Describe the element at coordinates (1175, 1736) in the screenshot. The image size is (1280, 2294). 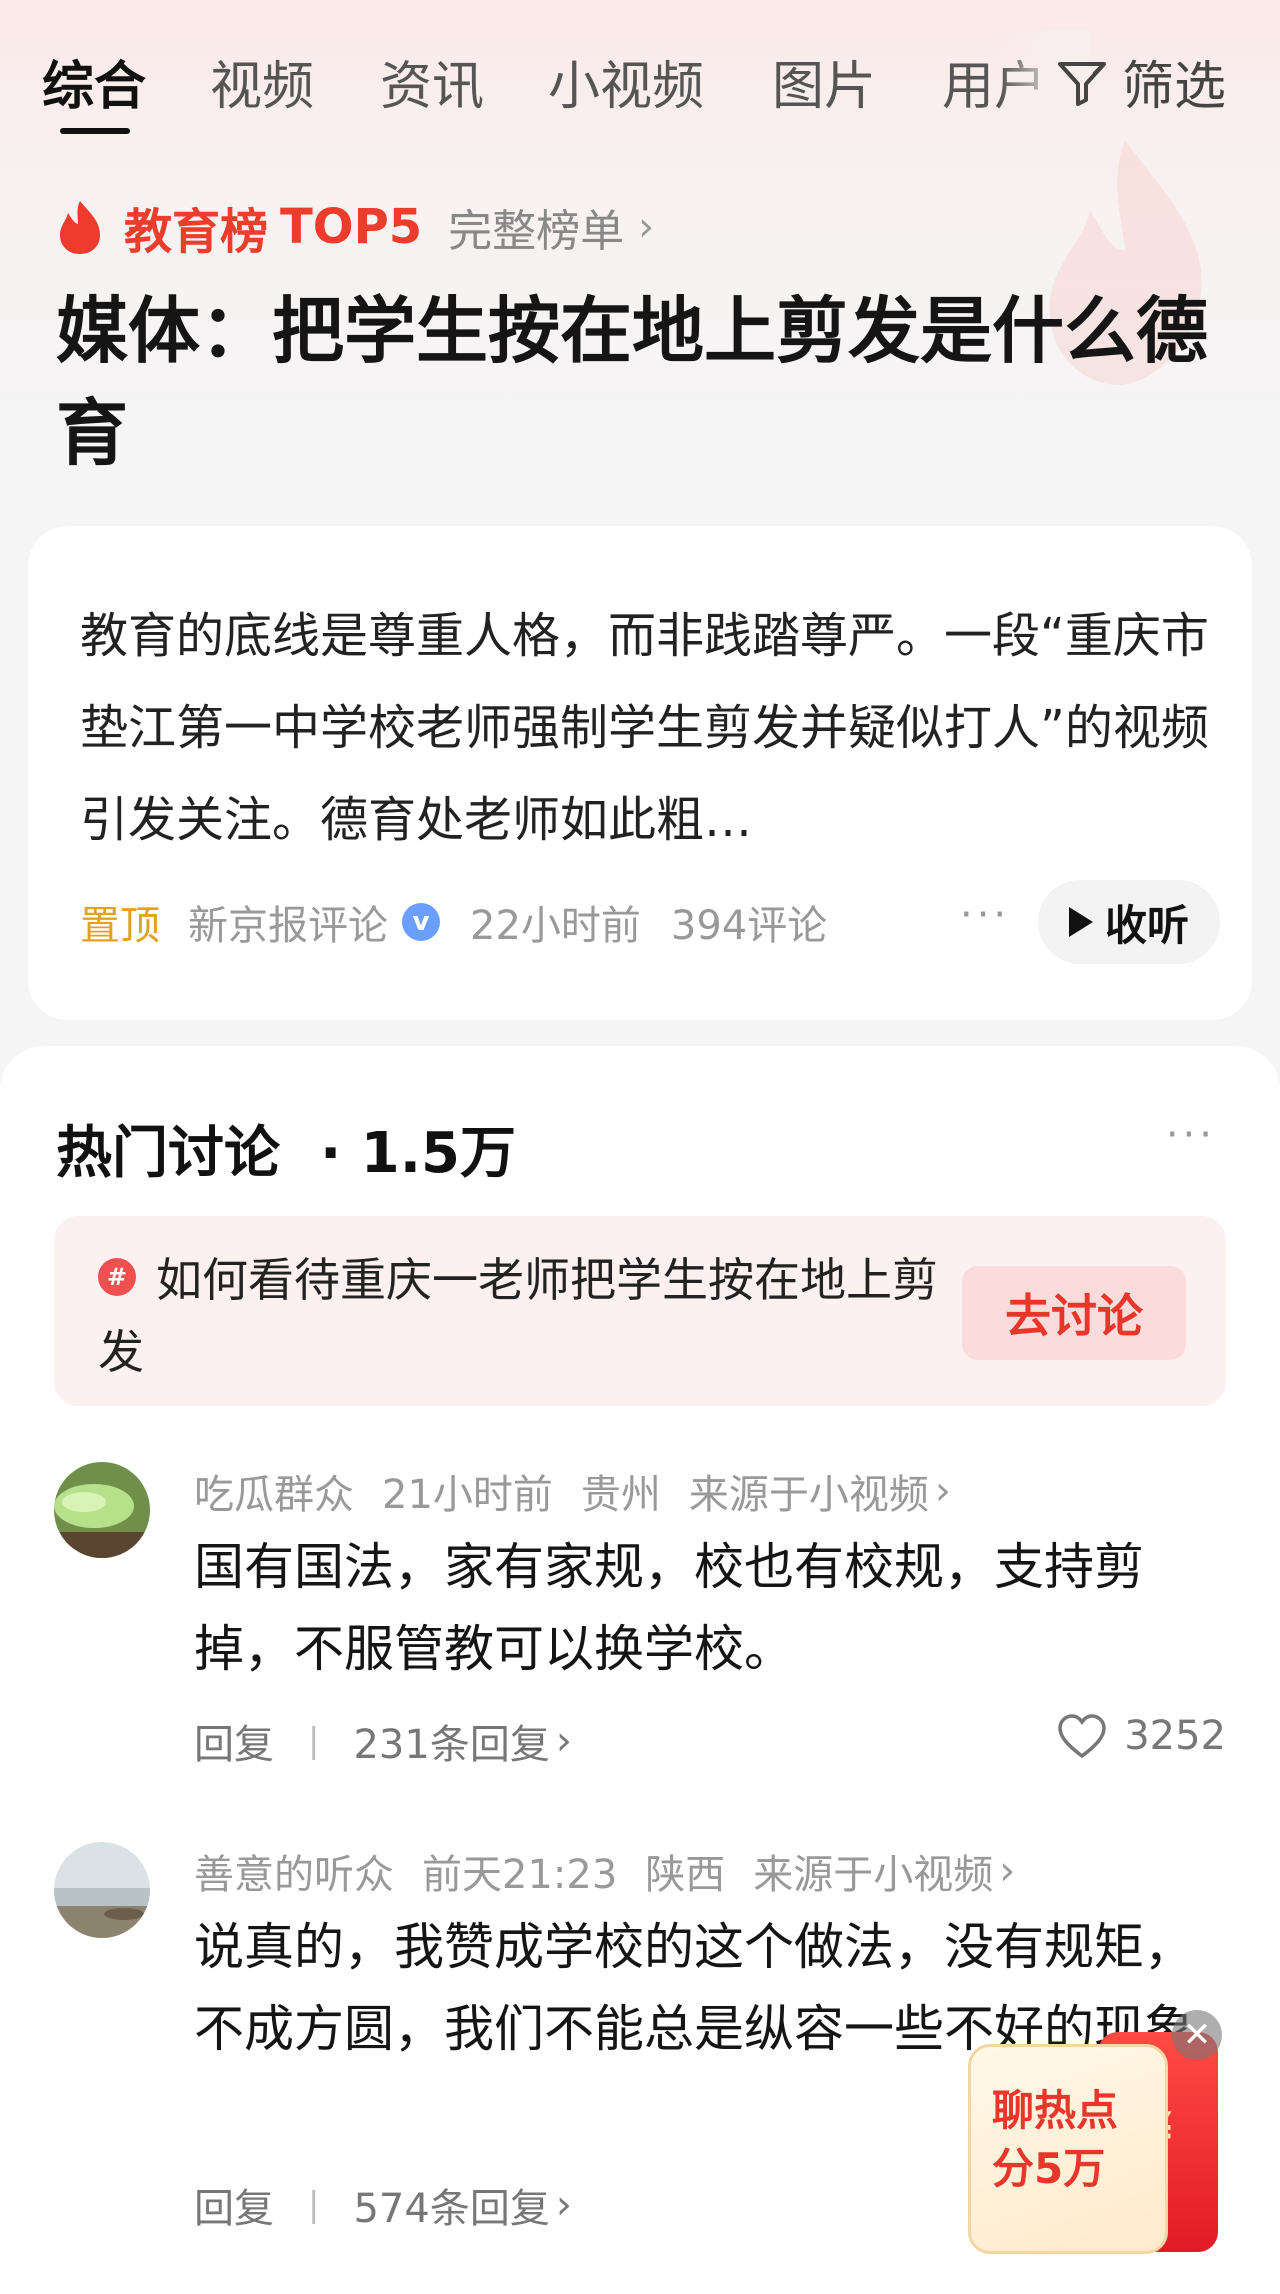
I see `like-count: 3252` at that location.